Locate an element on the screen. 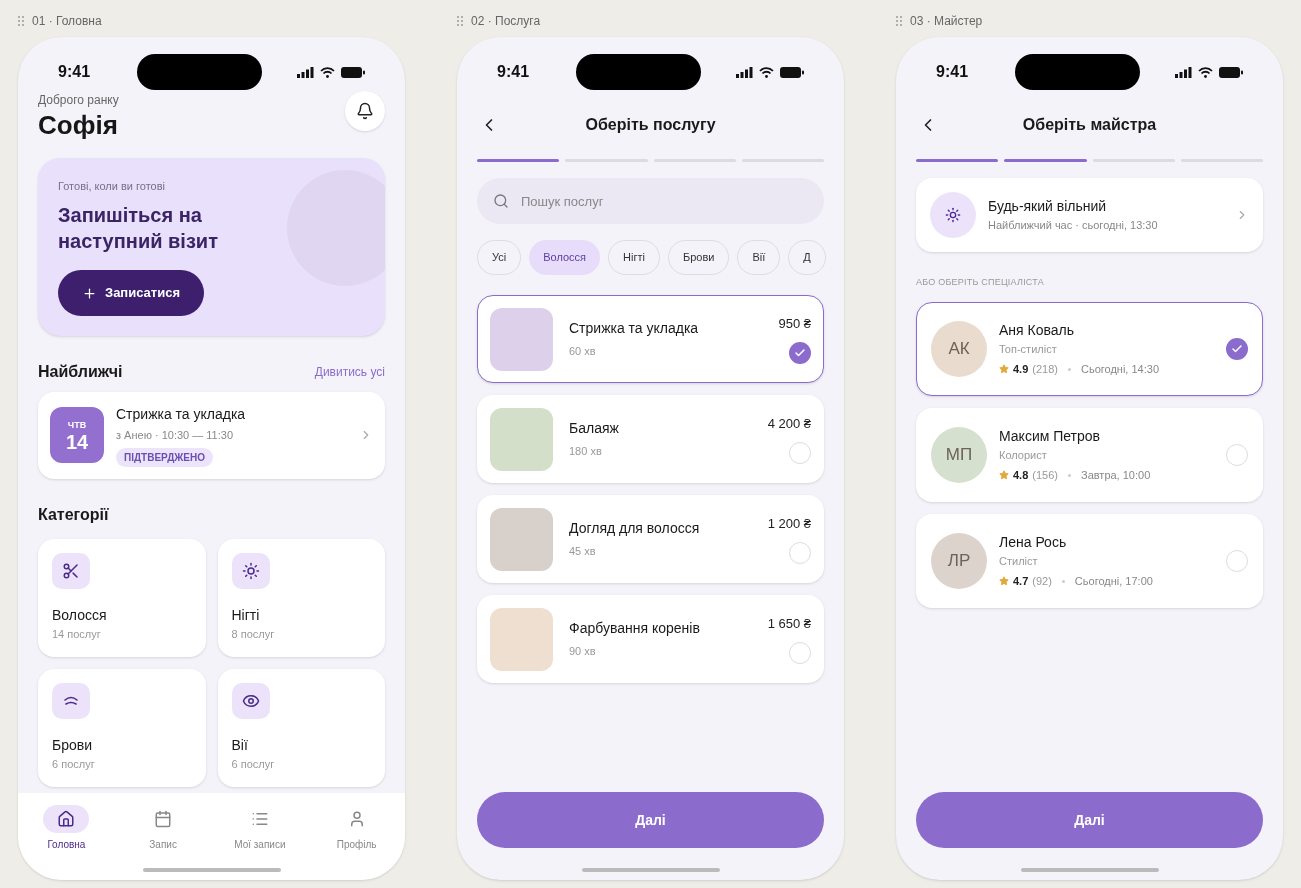 Image resolution: width=1301 pixels, height=888 pixels. appointment-card: ЧТВ 14 Стрижка та укладка з Анею · 10:30 — 11:30 ПІДТВЕРДЖЕНО is located at coordinates (211, 435).